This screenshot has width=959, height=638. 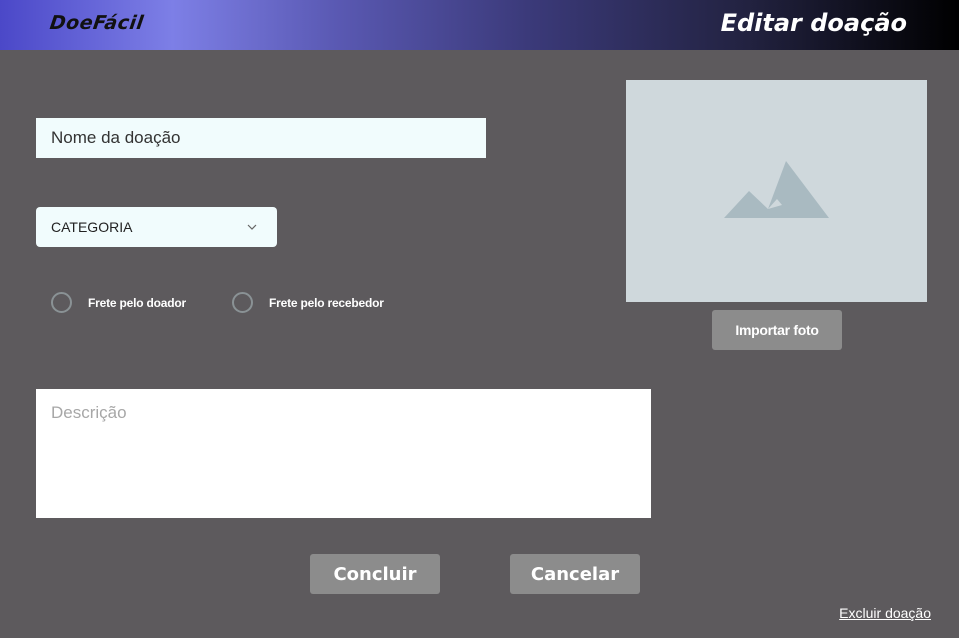 I want to click on description-textarea, so click(x=343, y=453).